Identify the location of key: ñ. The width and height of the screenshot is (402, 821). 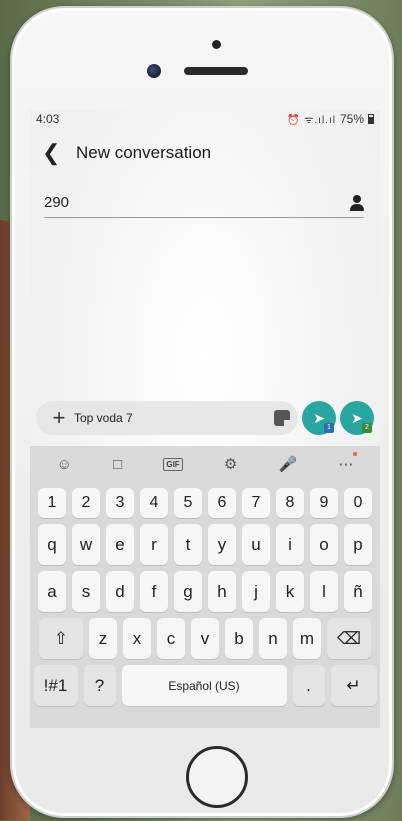
(358, 591).